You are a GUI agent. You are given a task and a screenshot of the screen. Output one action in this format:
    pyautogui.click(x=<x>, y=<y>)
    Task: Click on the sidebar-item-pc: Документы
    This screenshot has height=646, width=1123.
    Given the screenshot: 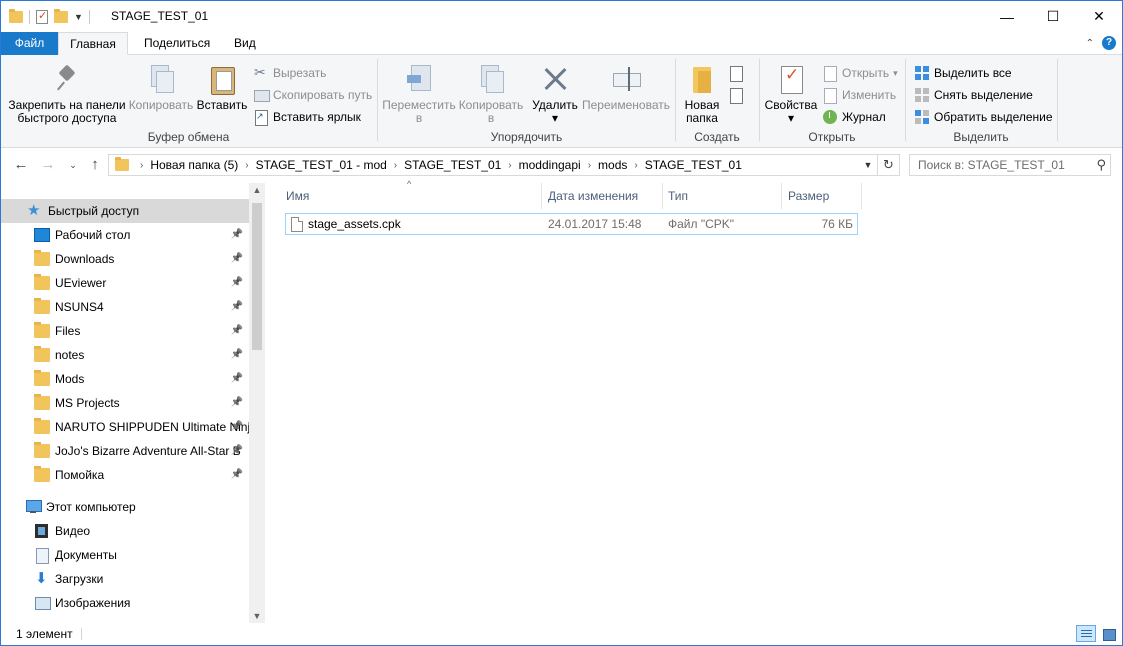 What is the action you would take?
    pyautogui.click(x=125, y=555)
    